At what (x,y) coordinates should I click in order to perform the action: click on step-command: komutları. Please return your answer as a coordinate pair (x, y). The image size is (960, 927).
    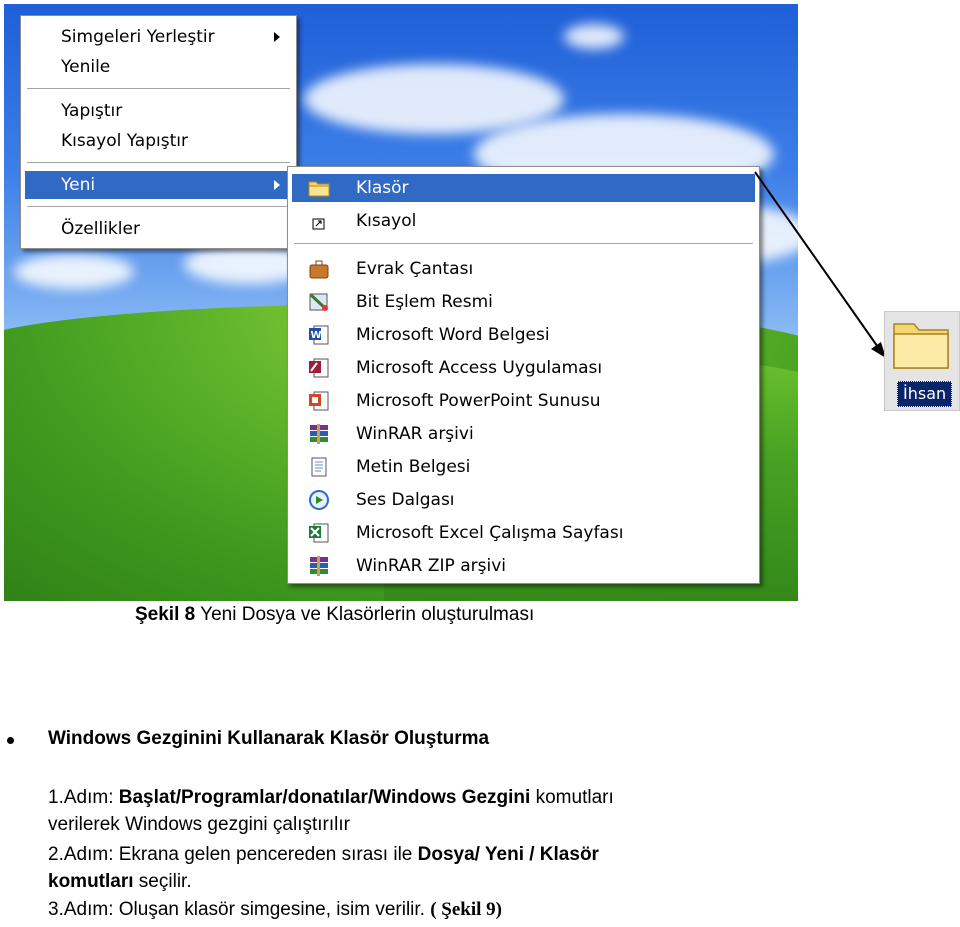
    Looking at the image, I should click on (91, 881).